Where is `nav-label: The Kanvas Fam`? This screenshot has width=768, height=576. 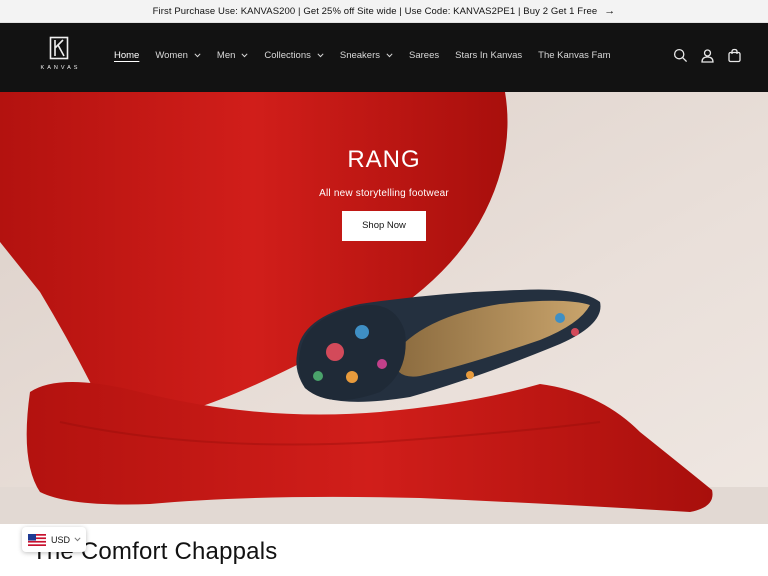
nav-label: The Kanvas Fam is located at coordinates (574, 55).